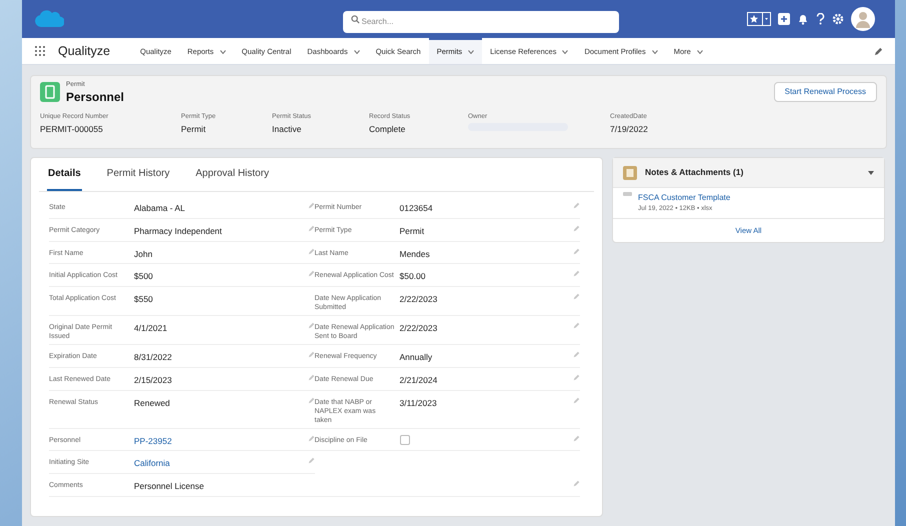 This screenshot has height=526, width=906. I want to click on field-value: 3/11/2023, so click(419, 403).